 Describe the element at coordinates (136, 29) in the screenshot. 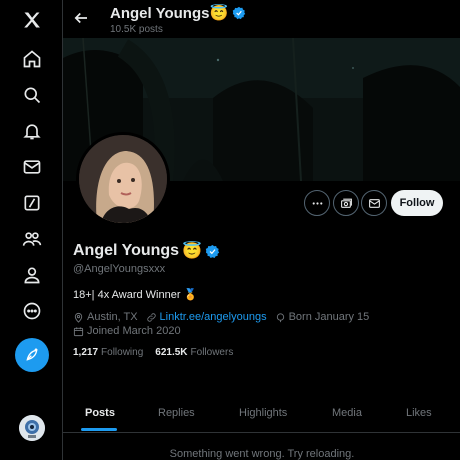

I see `header-post-count: 10.5K posts` at that location.